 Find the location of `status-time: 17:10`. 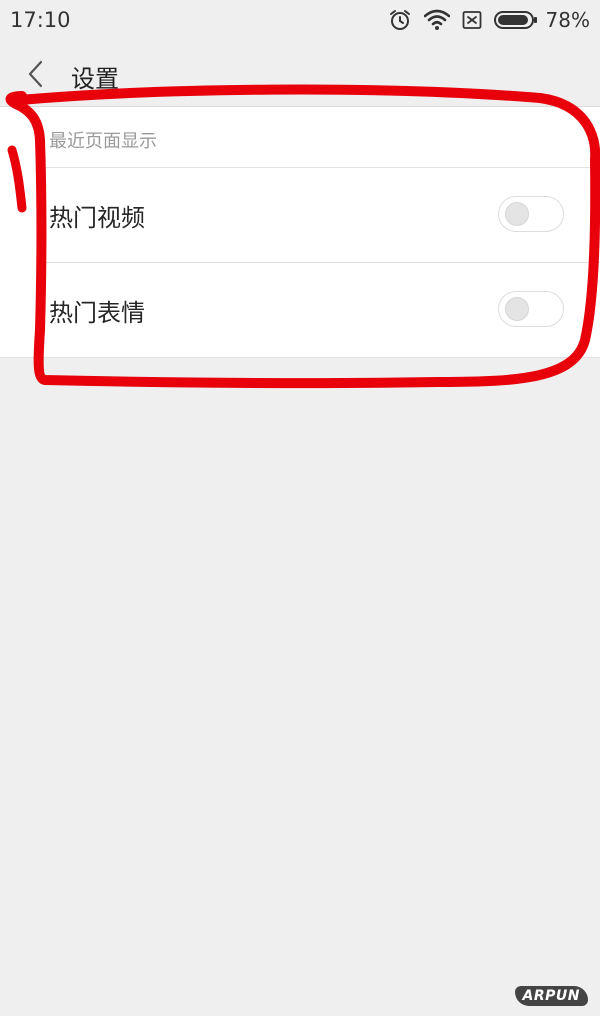

status-time: 17:10 is located at coordinates (40, 20).